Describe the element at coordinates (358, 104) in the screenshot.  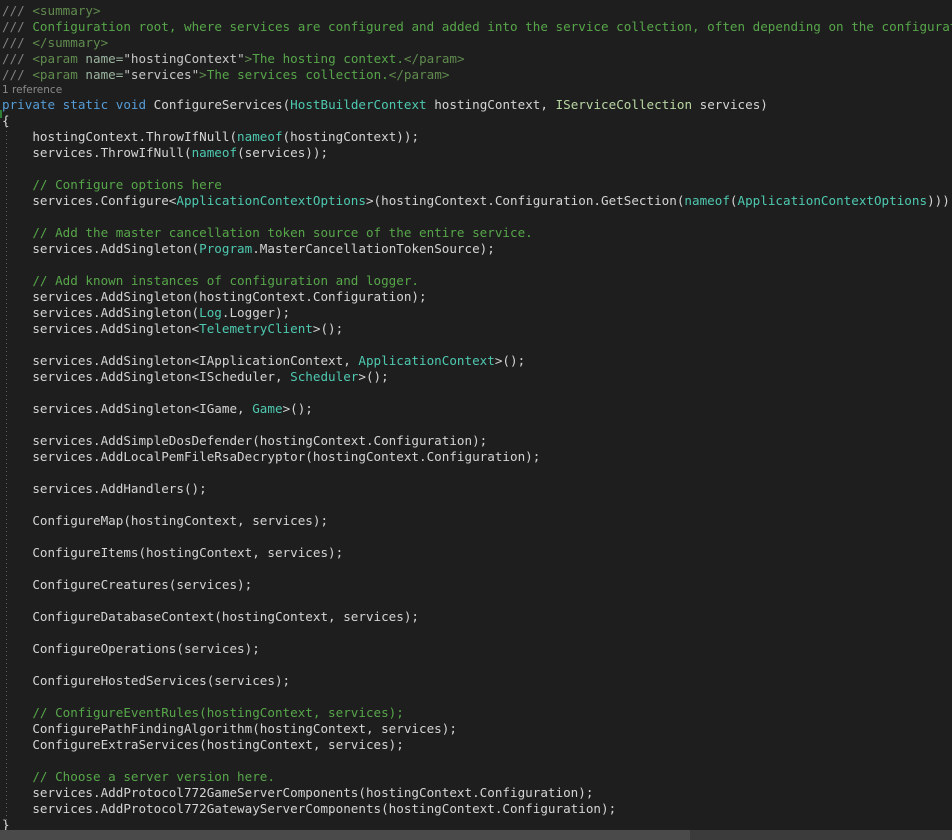
I see `code-token: HostBuilderContext` at that location.